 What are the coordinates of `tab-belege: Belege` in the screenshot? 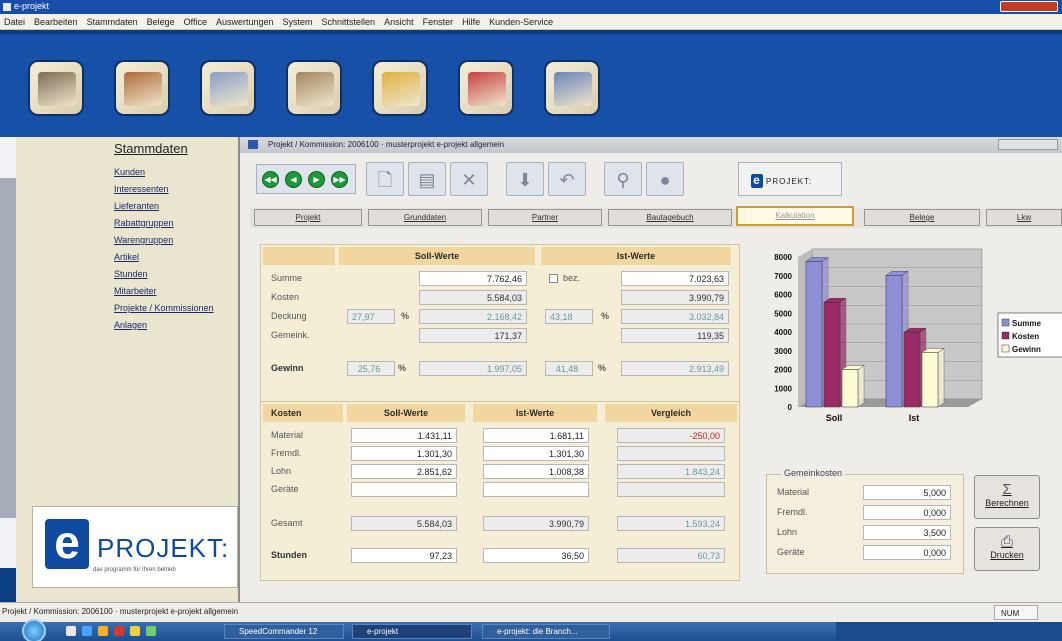 It's located at (922, 217).